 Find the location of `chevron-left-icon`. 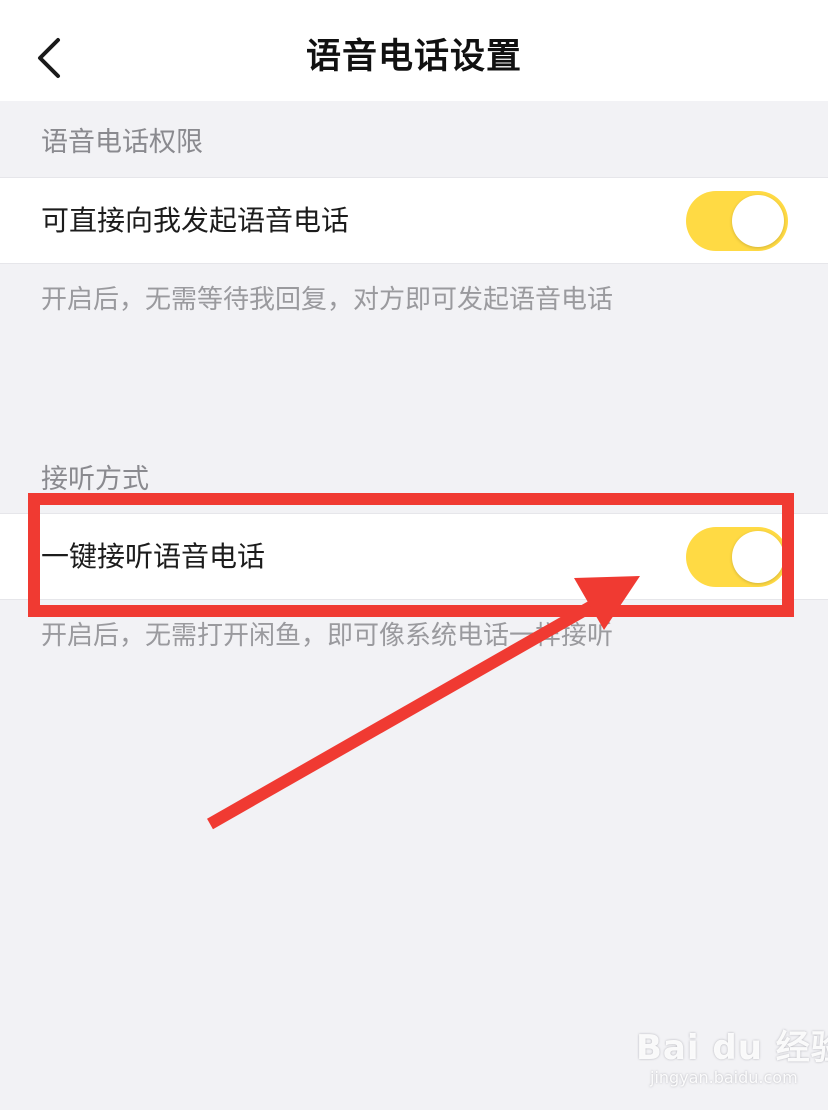

chevron-left-icon is located at coordinates (49, 58).